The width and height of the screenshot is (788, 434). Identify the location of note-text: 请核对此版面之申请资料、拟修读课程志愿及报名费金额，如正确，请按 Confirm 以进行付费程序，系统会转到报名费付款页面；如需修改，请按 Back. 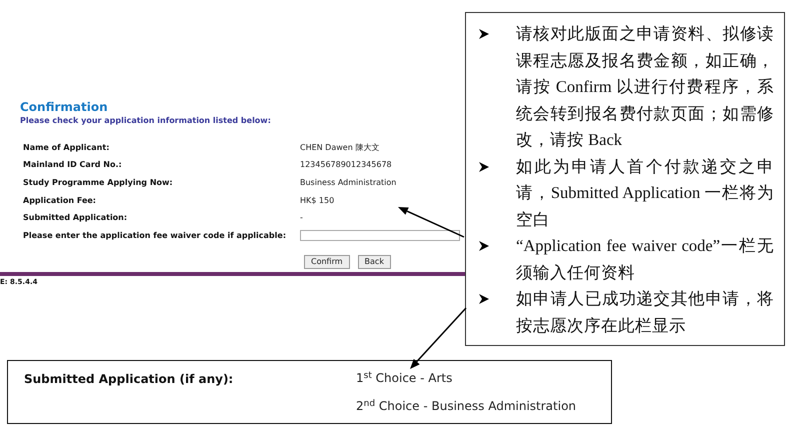
(645, 87).